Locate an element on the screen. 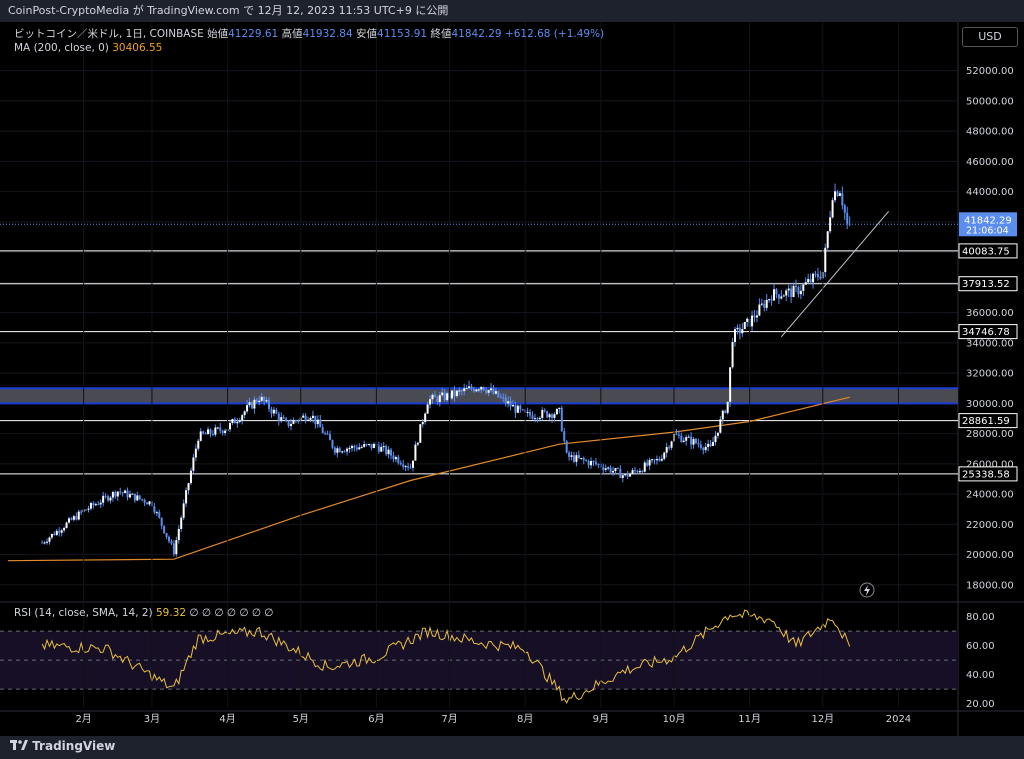  close-value: 41842.29 is located at coordinates (476, 34).